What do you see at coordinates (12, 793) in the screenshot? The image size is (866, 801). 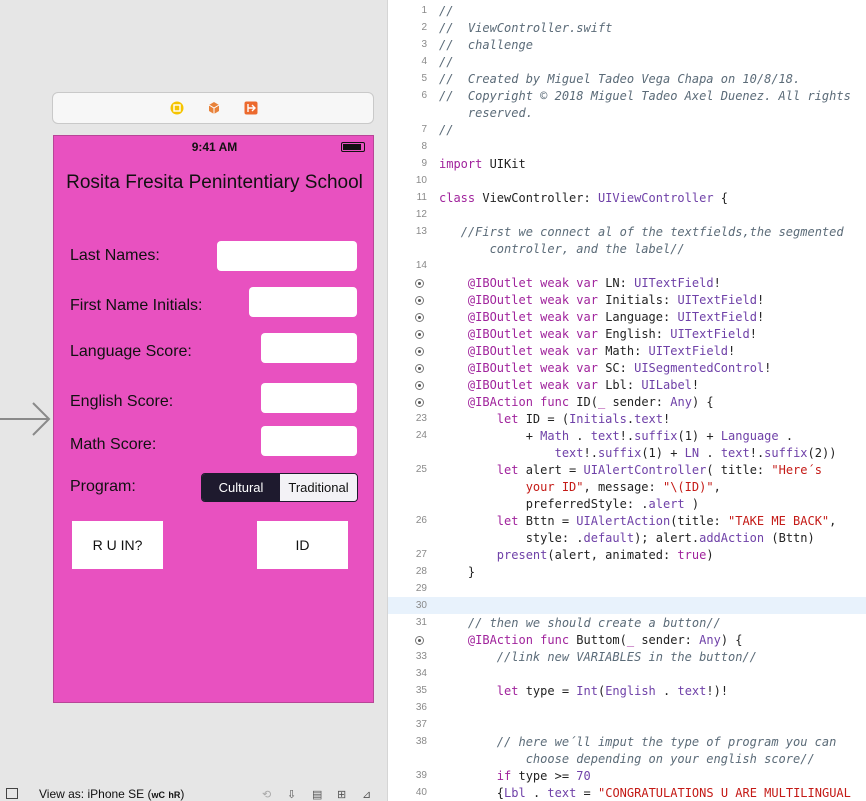 I see `sidebar-toggle-icon` at bounding box center [12, 793].